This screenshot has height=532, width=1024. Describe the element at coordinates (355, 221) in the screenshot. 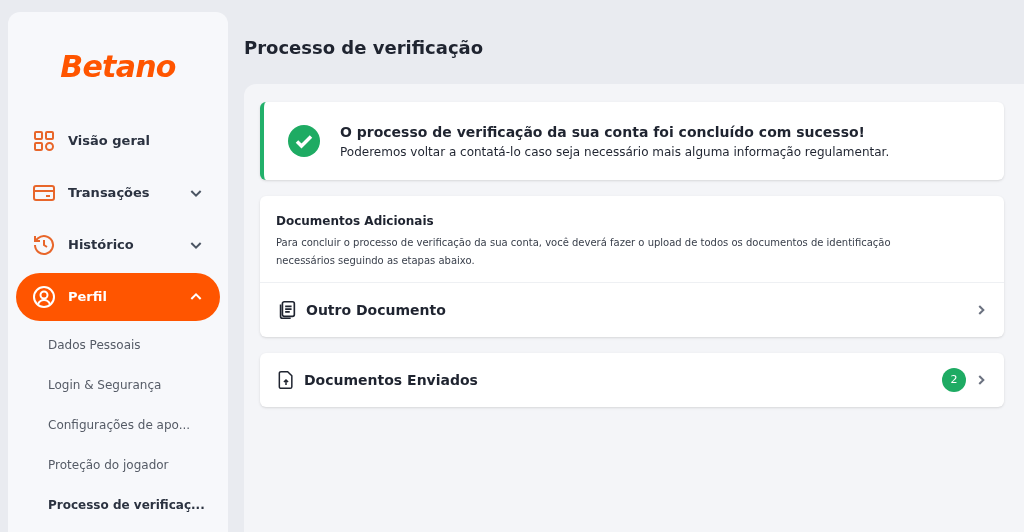

I see `section-title: Documentos Adicionais` at that location.